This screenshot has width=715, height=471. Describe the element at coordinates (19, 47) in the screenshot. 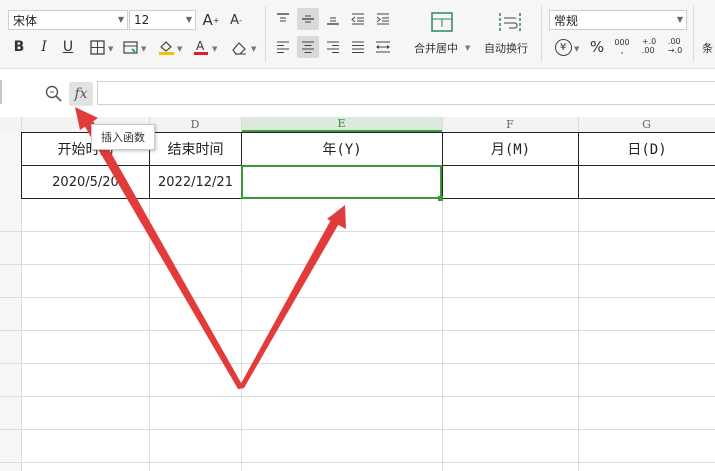

I see `bold-button: B` at that location.